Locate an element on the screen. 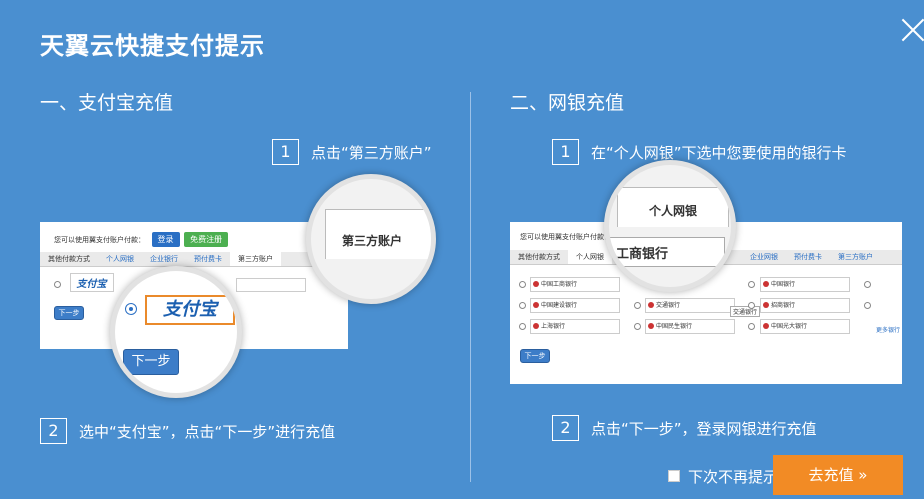 The image size is (924, 499). shot-tabs: 其他付款方式 个人网银 企业银行 预付费卡 第三方账户 is located at coordinates (194, 259).